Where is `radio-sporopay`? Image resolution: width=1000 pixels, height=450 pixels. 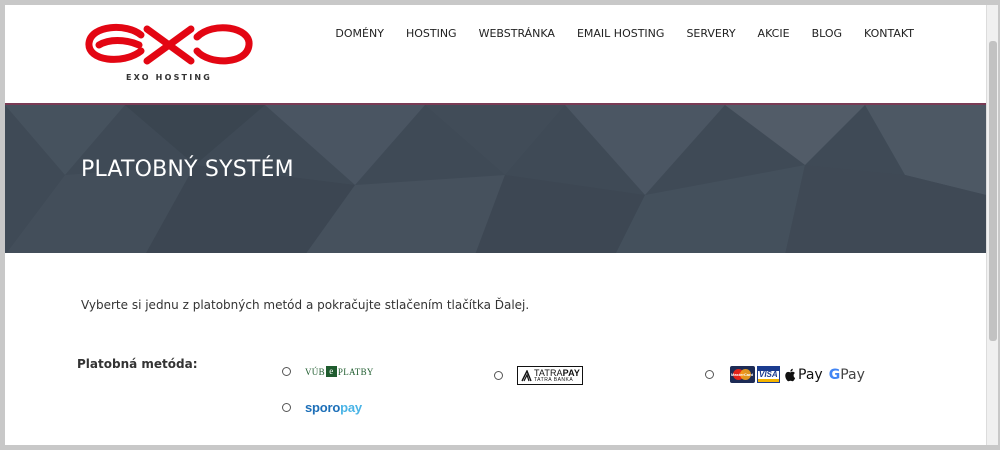
radio-sporopay is located at coordinates (286, 407).